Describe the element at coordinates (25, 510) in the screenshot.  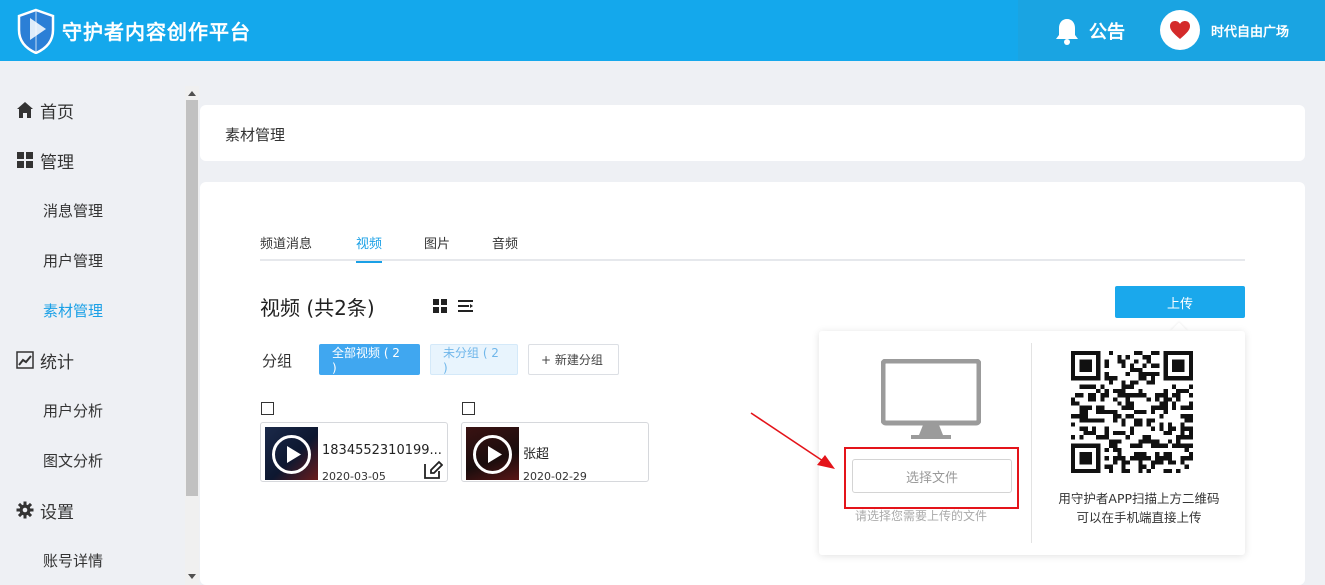
I see `gear-icon` at that location.